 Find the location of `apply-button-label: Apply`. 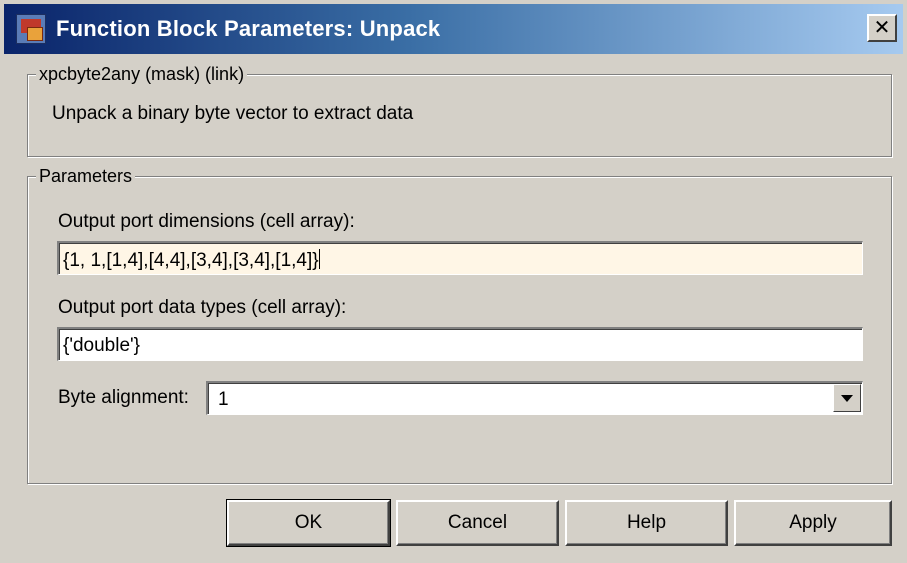

apply-button-label: Apply is located at coordinates (813, 522).